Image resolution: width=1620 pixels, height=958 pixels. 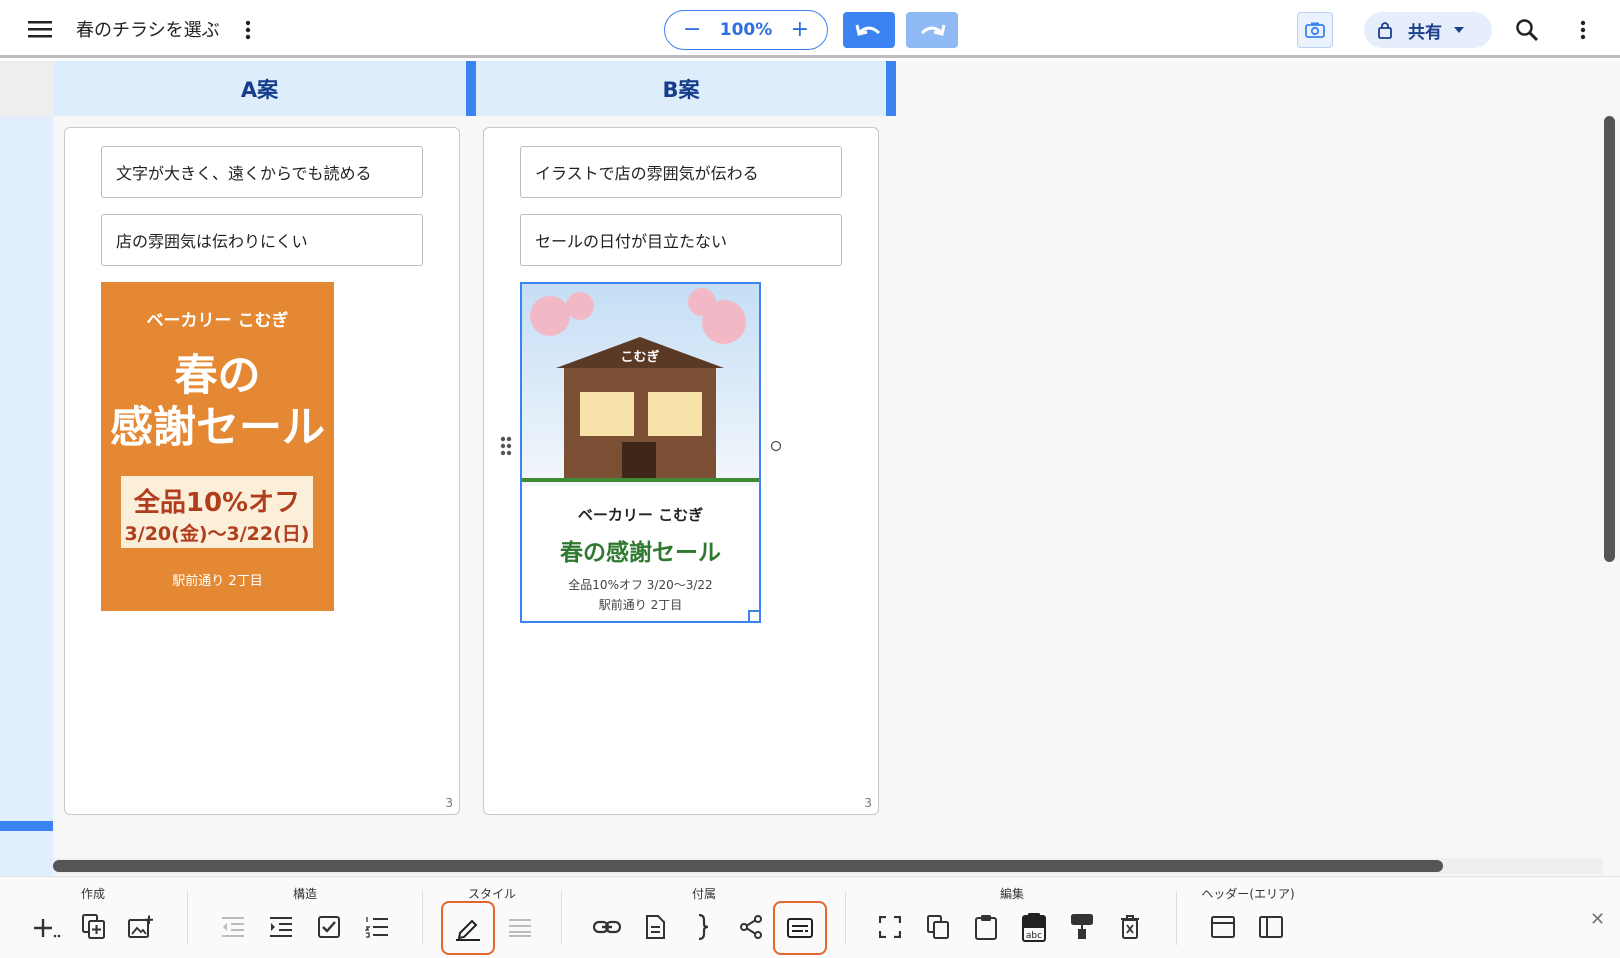 I want to click on overflow-menu-icon, so click(x=1583, y=30).